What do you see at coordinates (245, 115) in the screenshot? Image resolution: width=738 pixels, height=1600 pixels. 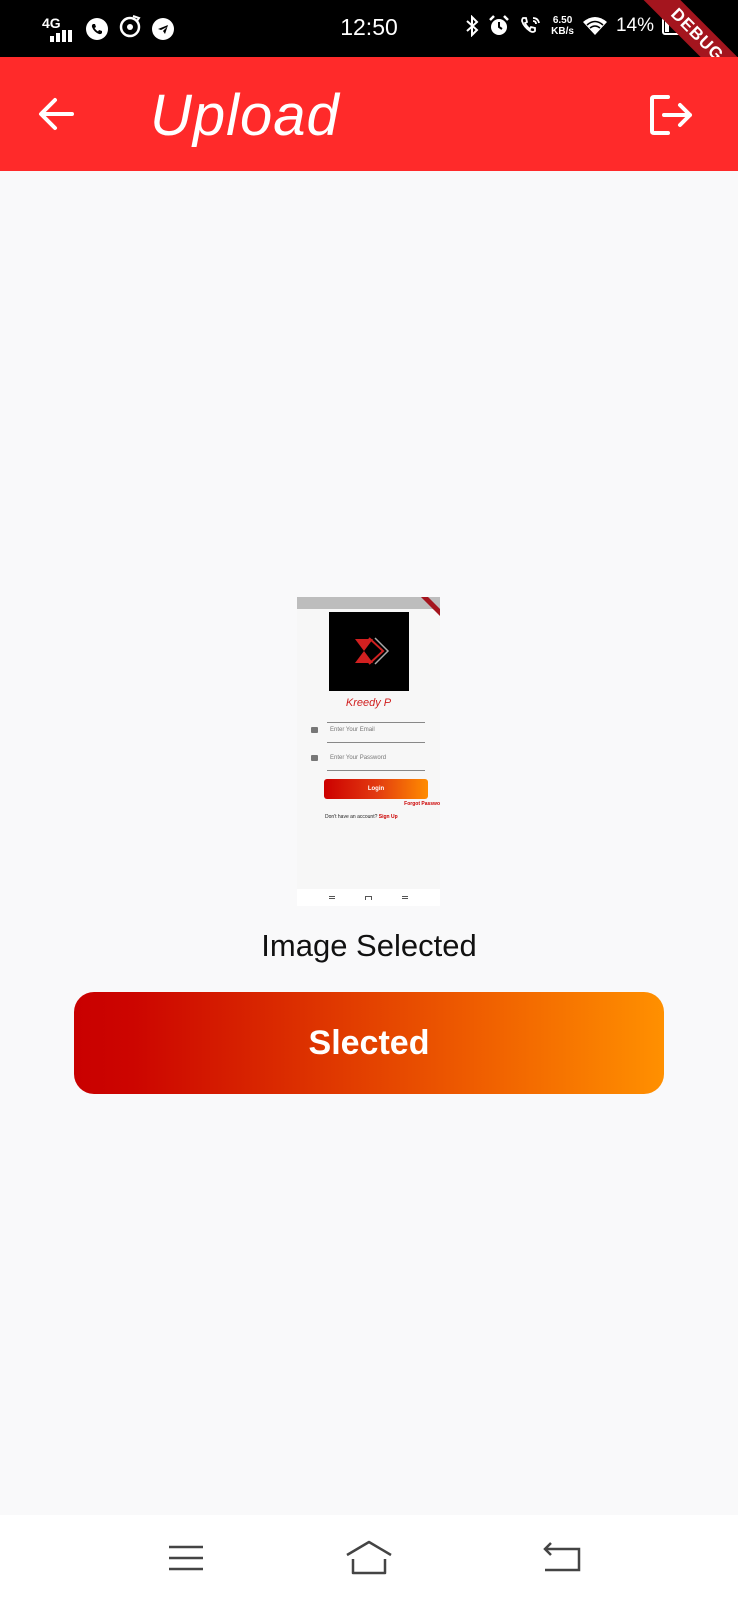 I see `page-title: Upload` at bounding box center [245, 115].